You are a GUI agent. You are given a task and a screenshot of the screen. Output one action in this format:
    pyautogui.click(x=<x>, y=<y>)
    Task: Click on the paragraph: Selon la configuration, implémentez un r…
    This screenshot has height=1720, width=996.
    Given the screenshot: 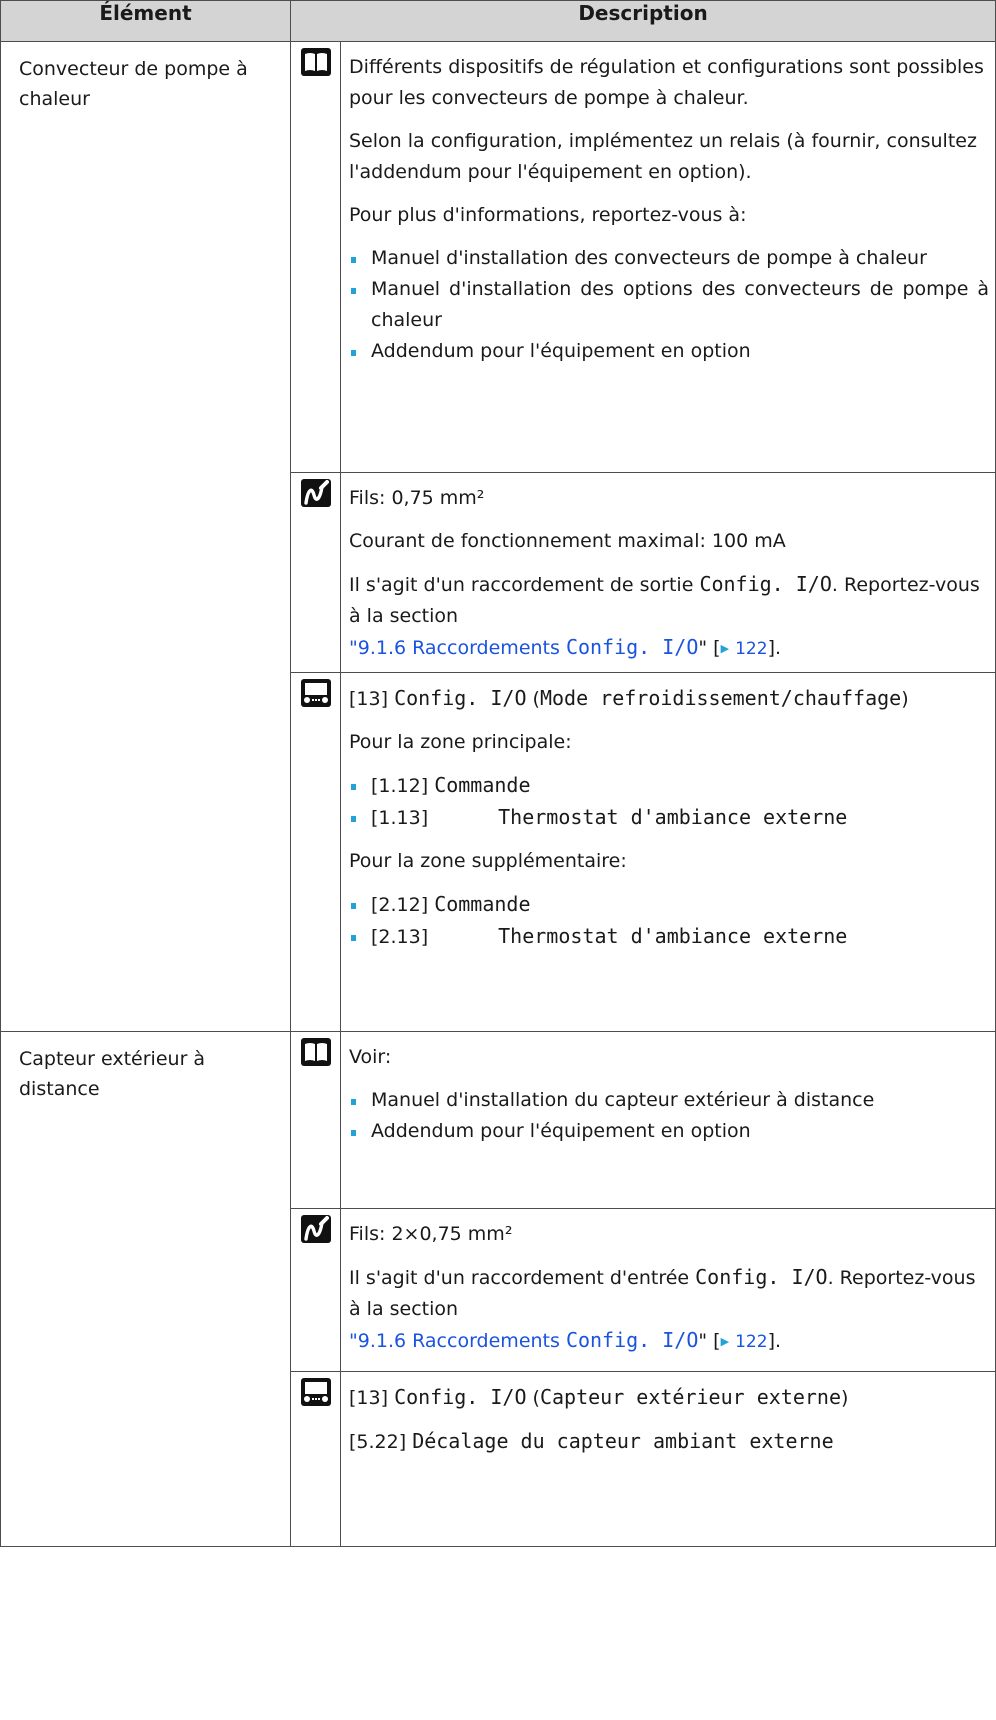 What is the action you would take?
    pyautogui.click(x=663, y=156)
    